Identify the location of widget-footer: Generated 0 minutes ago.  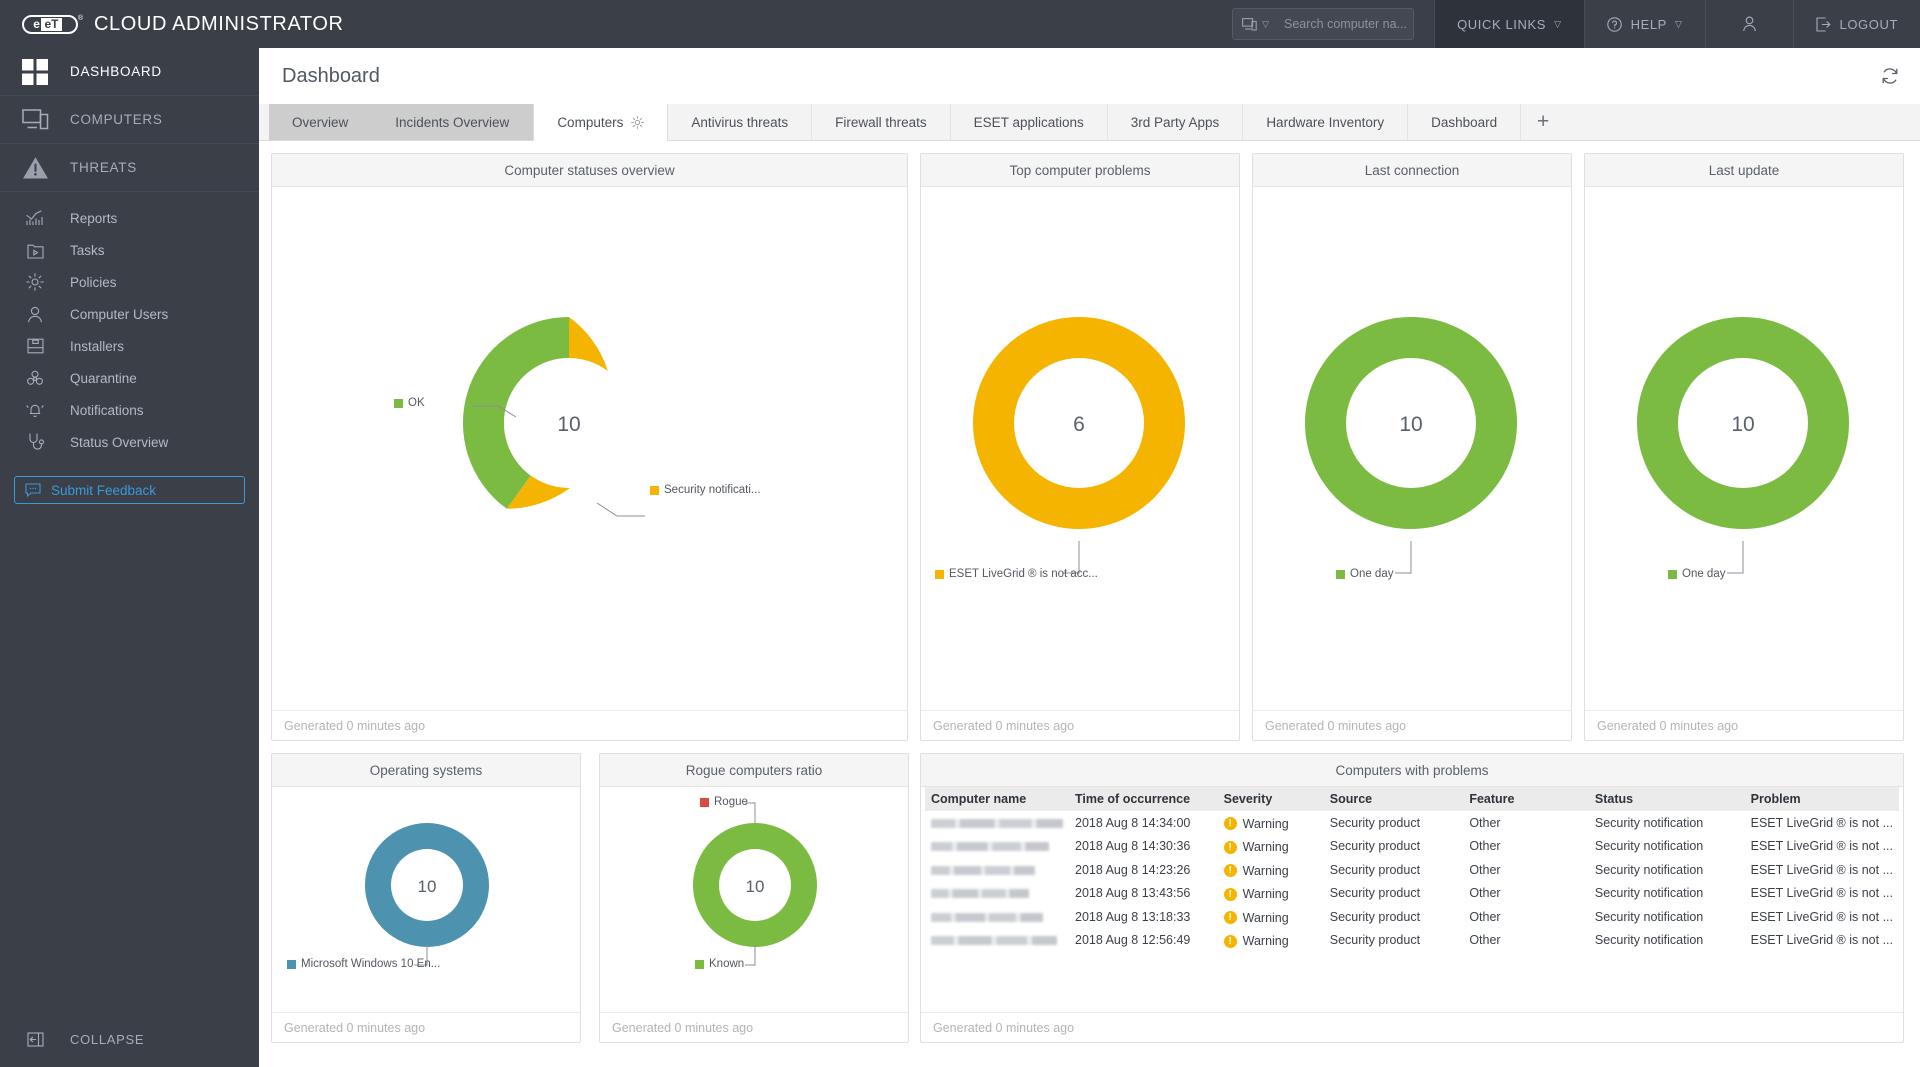
(1412, 725).